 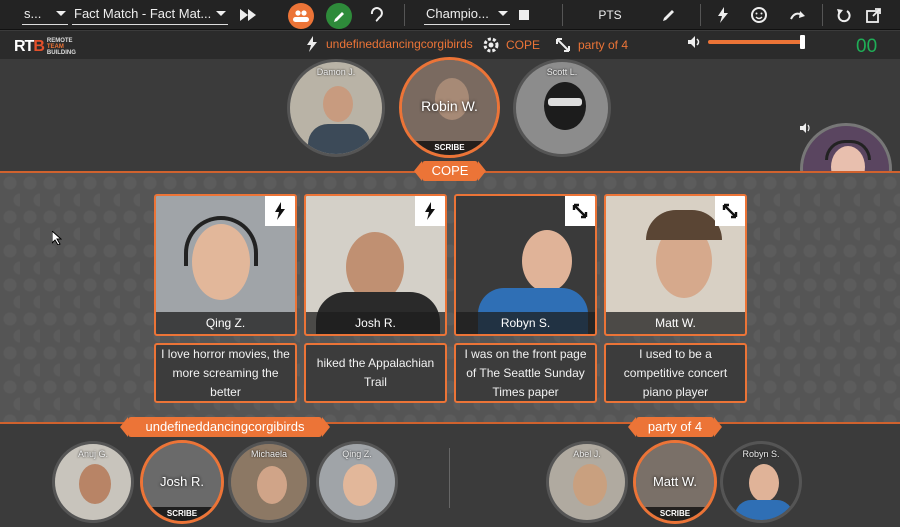 What do you see at coordinates (449, 107) in the screenshot?
I see `player-avatar-active: Robin W. SCRIBE` at bounding box center [449, 107].